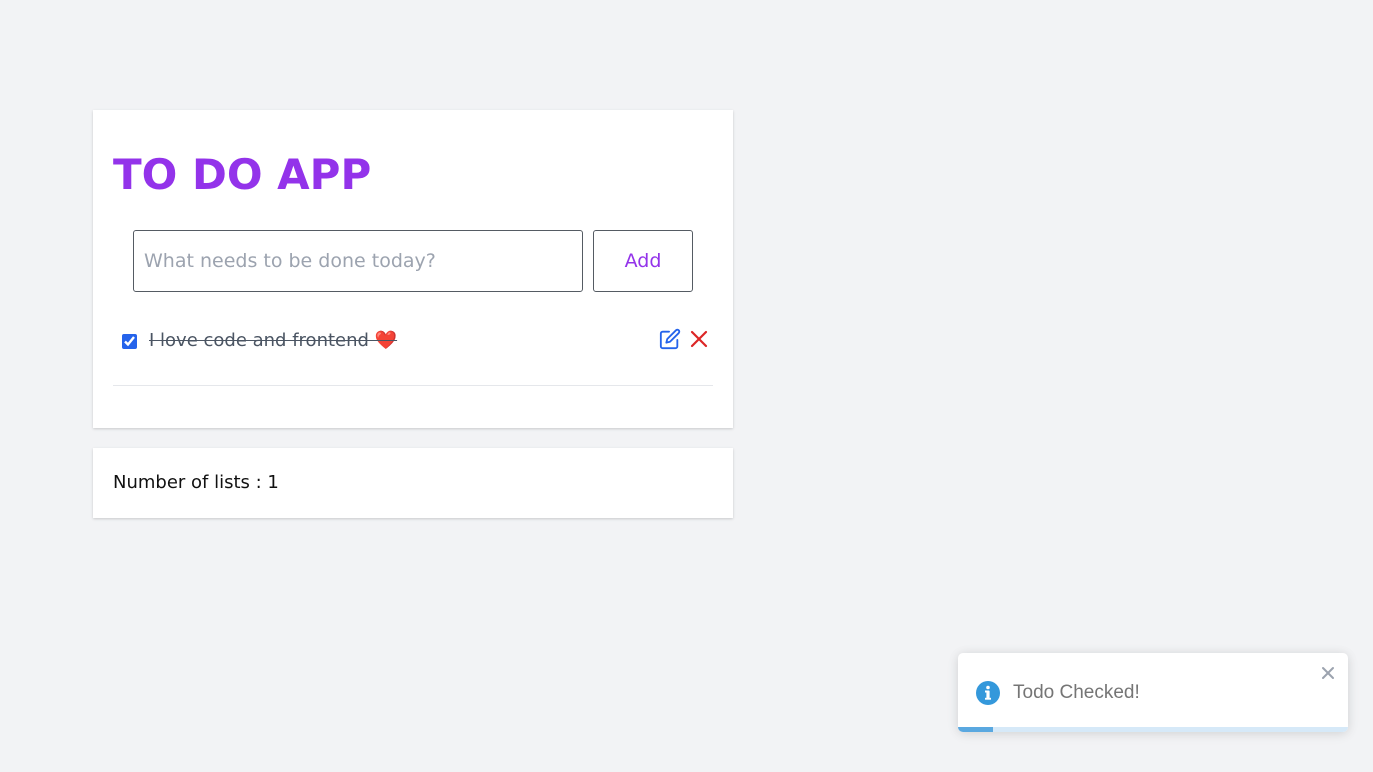 The image size is (1373, 772). I want to click on page-title: TO DO APP, so click(242, 174).